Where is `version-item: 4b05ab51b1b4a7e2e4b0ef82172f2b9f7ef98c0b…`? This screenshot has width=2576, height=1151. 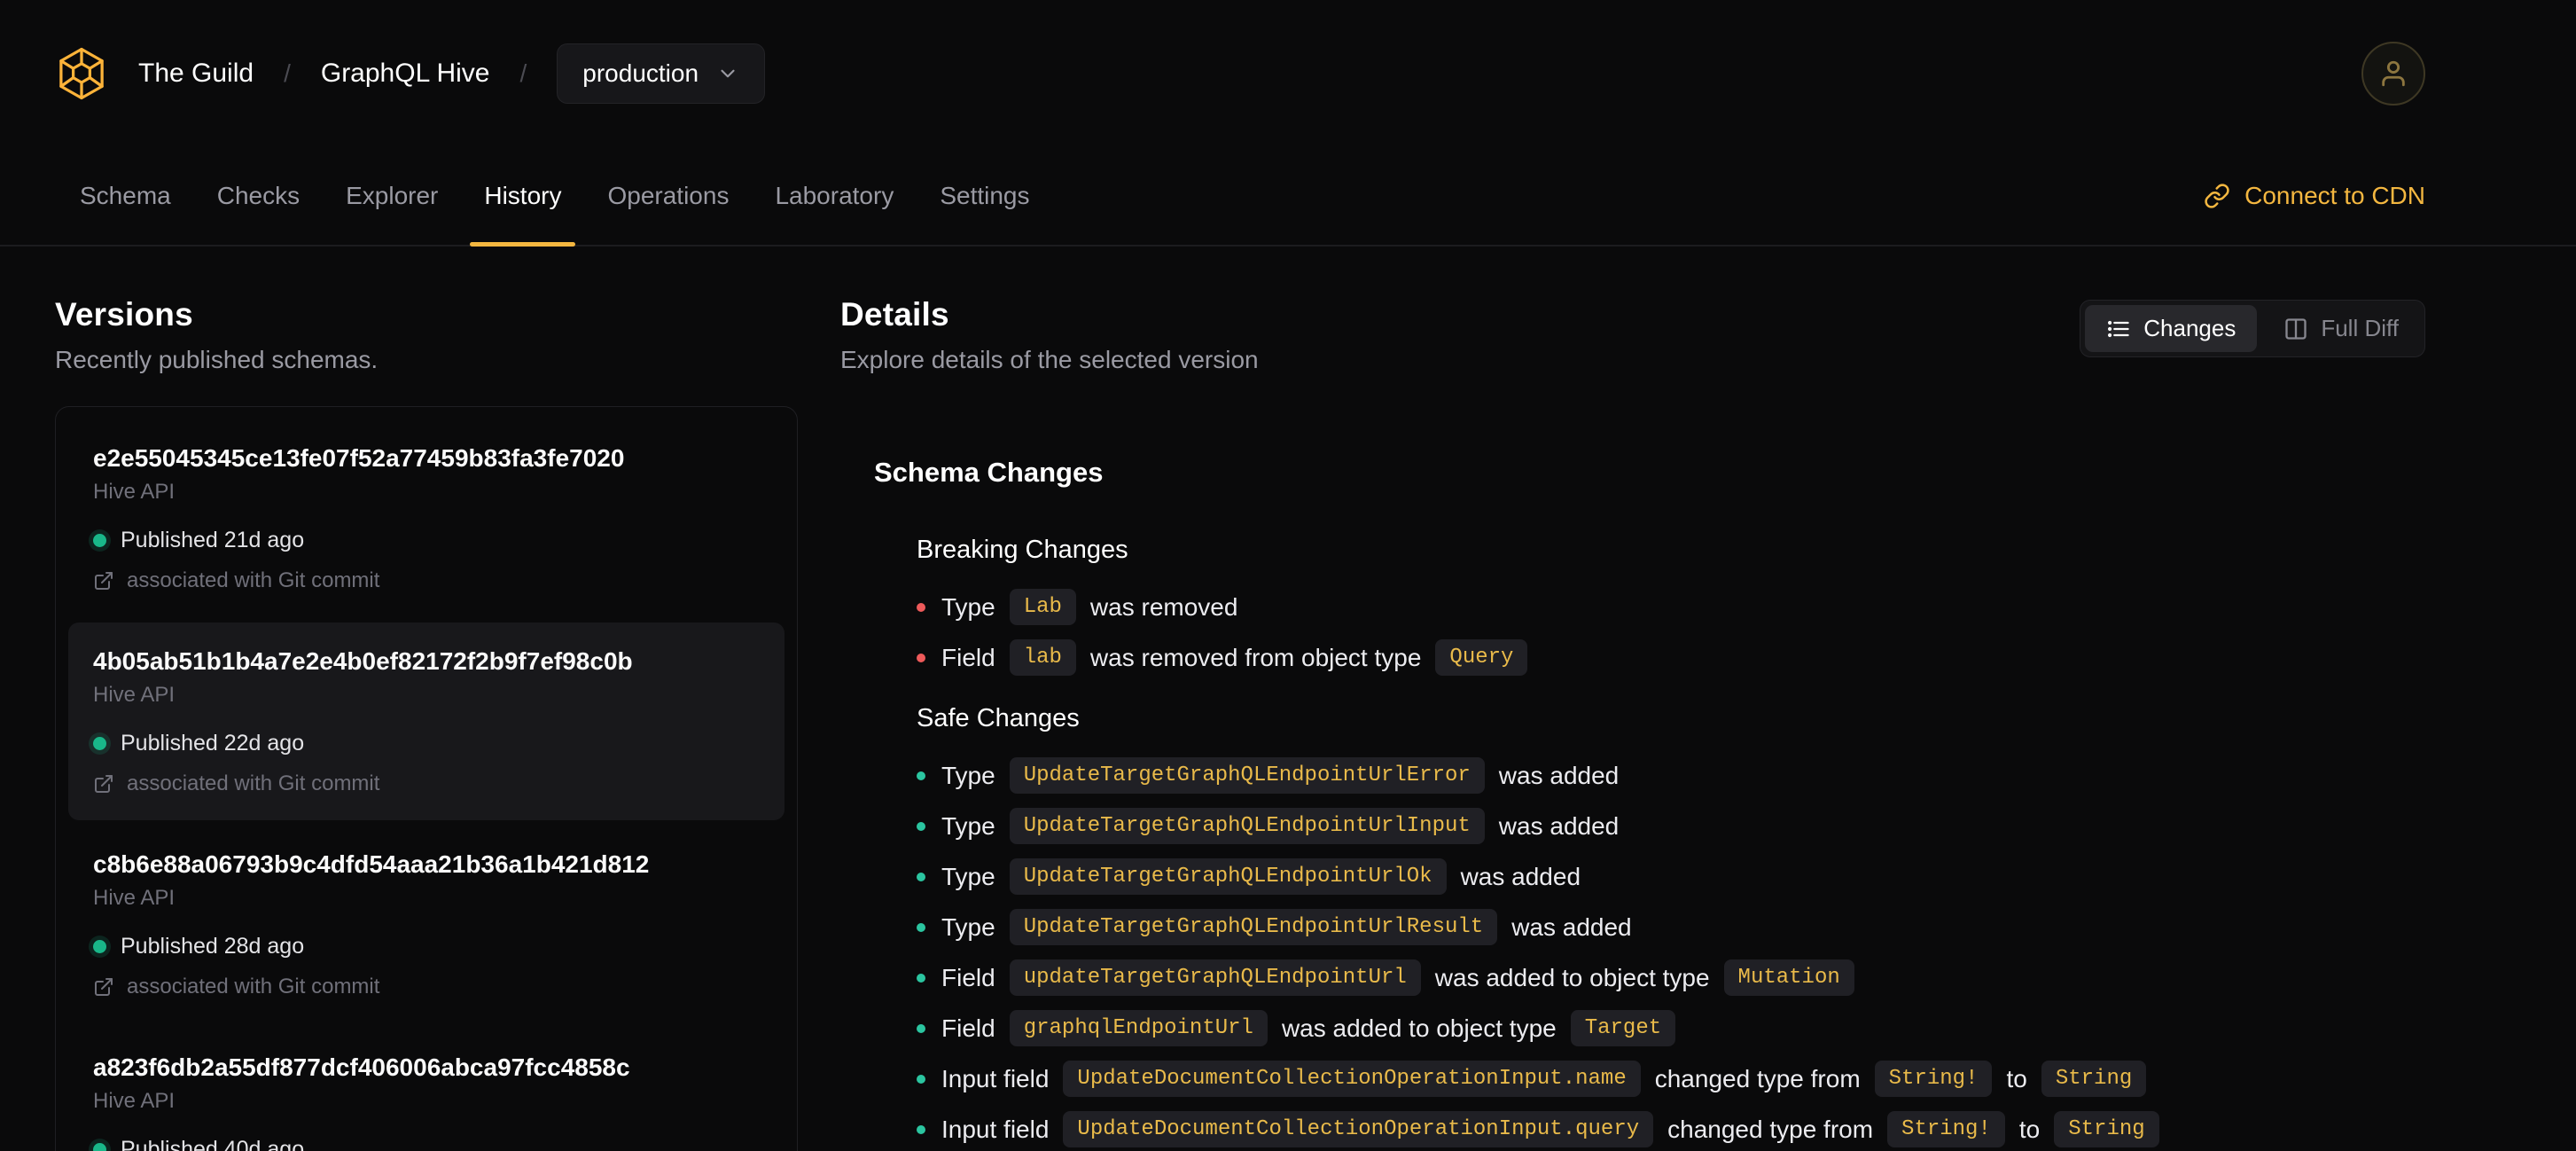 version-item: 4b05ab51b1b4a7e2e4b0ef82172f2b9f7ef98c0b… is located at coordinates (426, 721).